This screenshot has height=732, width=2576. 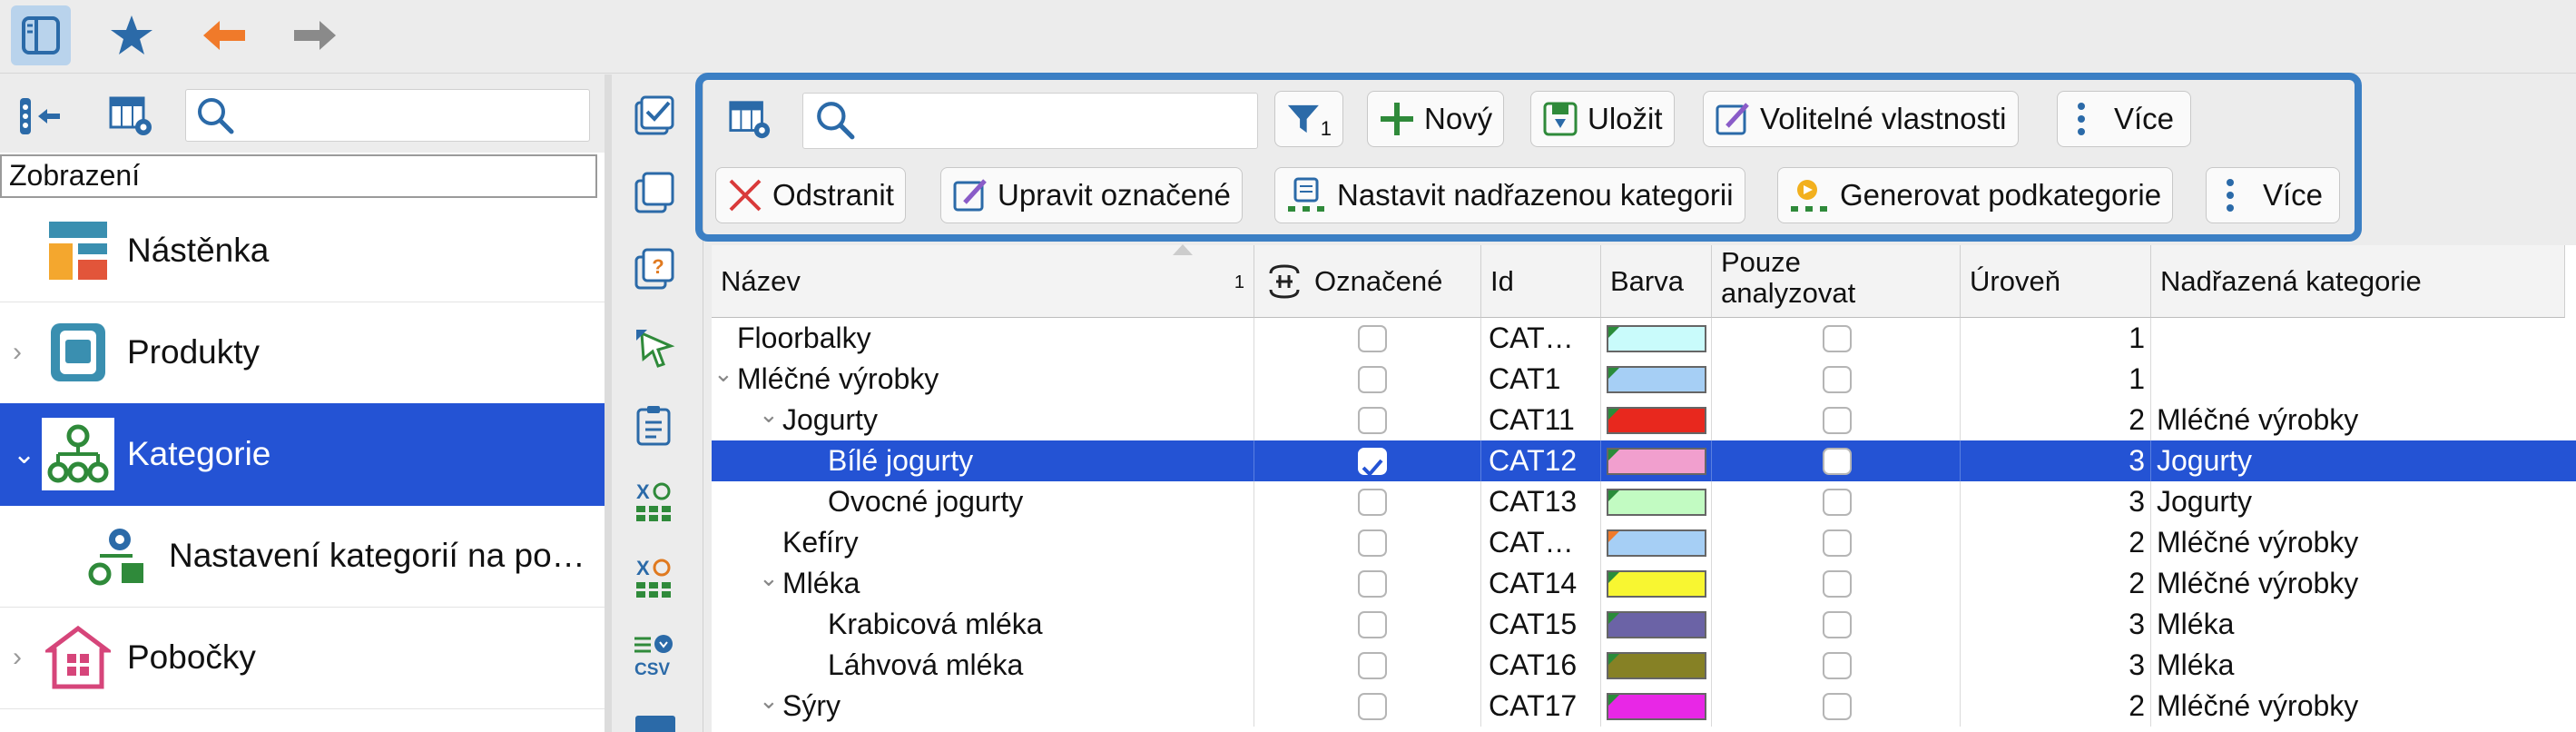 What do you see at coordinates (1239, 282) in the screenshot?
I see `sort-order-indicator: 1` at bounding box center [1239, 282].